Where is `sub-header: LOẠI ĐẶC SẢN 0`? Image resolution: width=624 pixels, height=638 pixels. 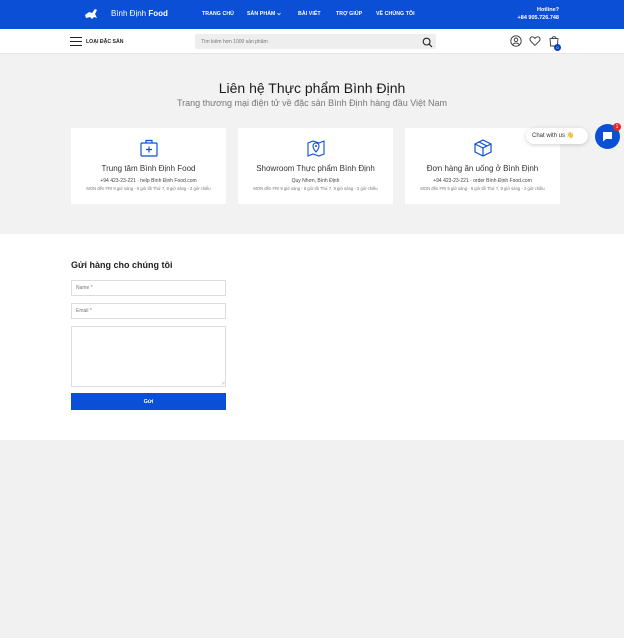
sub-header: LOẠI ĐẶC SẢN 0 is located at coordinates (312, 41).